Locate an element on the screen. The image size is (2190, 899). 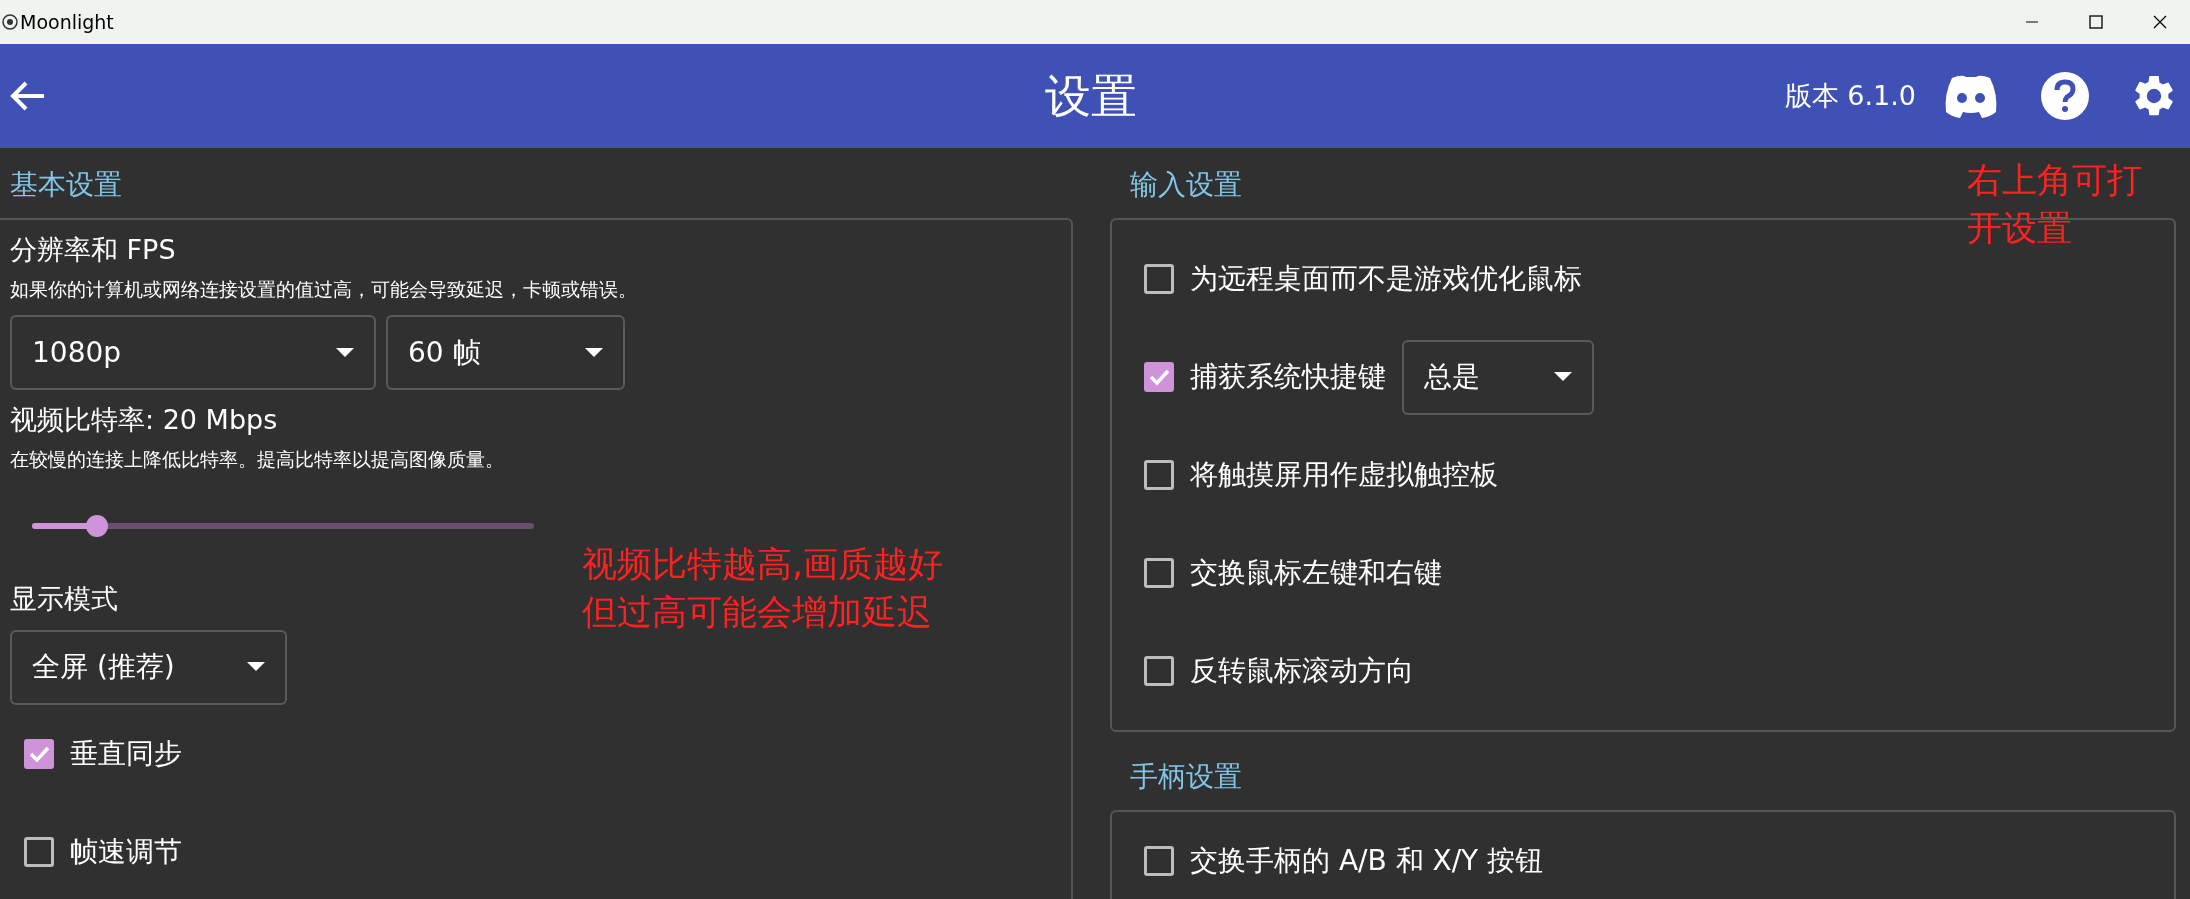
annotation-text: 右上角可打 is located at coordinates (2054, 180).